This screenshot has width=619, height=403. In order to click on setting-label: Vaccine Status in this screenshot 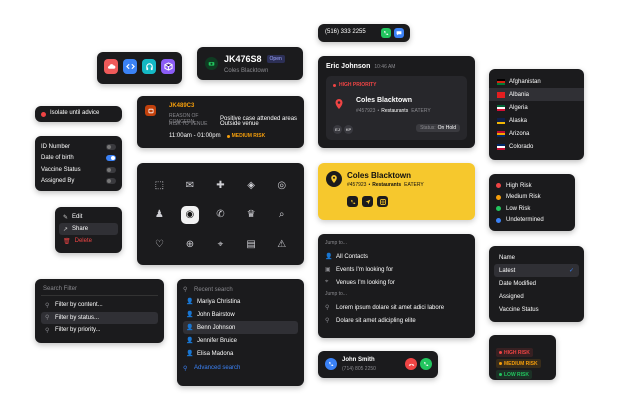, I will do `click(61, 169)`.